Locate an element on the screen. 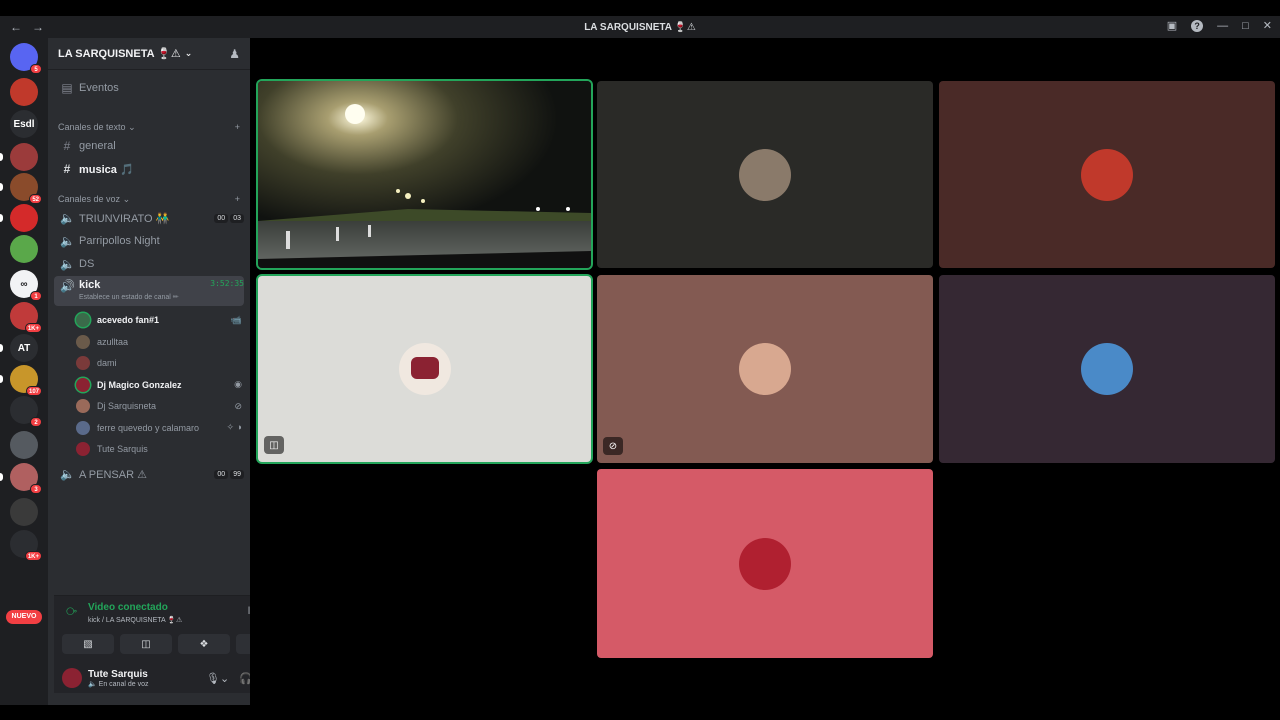 This screenshot has height=720, width=1280. voice-state-icon: 📹 is located at coordinates (236, 319).